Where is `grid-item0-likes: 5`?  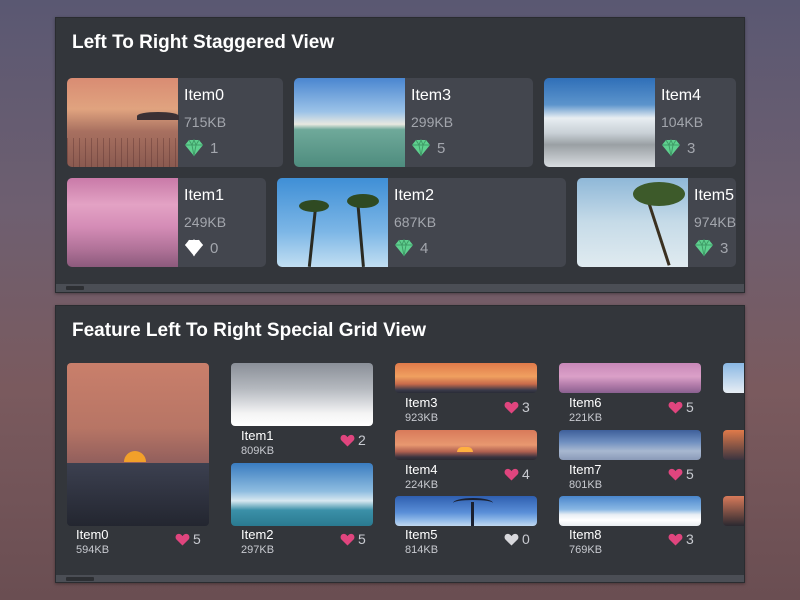 grid-item0-likes: 5 is located at coordinates (197, 539).